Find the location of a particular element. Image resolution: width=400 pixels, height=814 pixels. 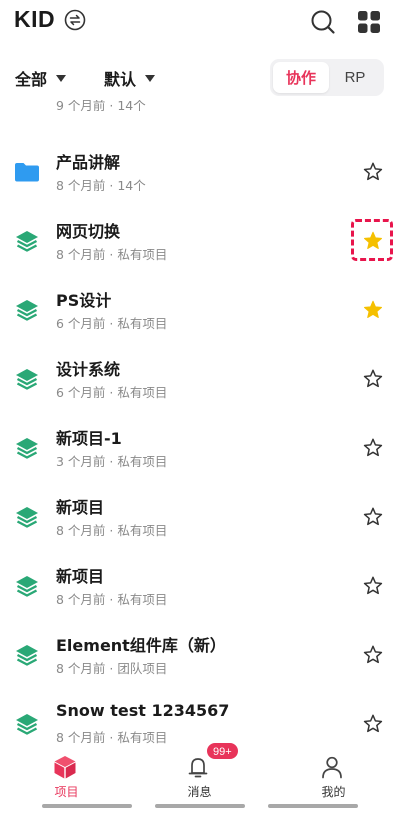

mode-segmented-control: 协作 RP is located at coordinates (327, 77).